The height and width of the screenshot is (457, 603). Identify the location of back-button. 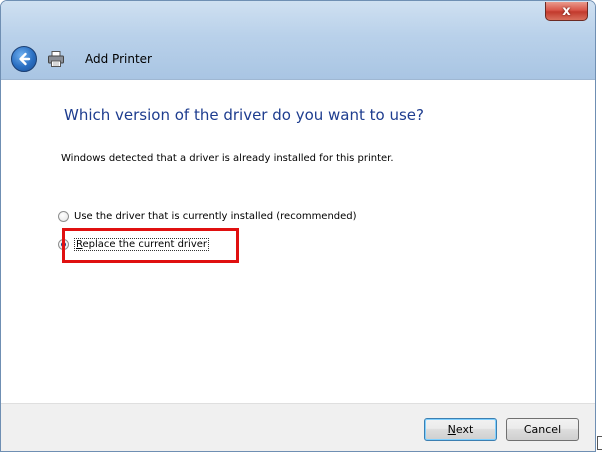
(24, 59).